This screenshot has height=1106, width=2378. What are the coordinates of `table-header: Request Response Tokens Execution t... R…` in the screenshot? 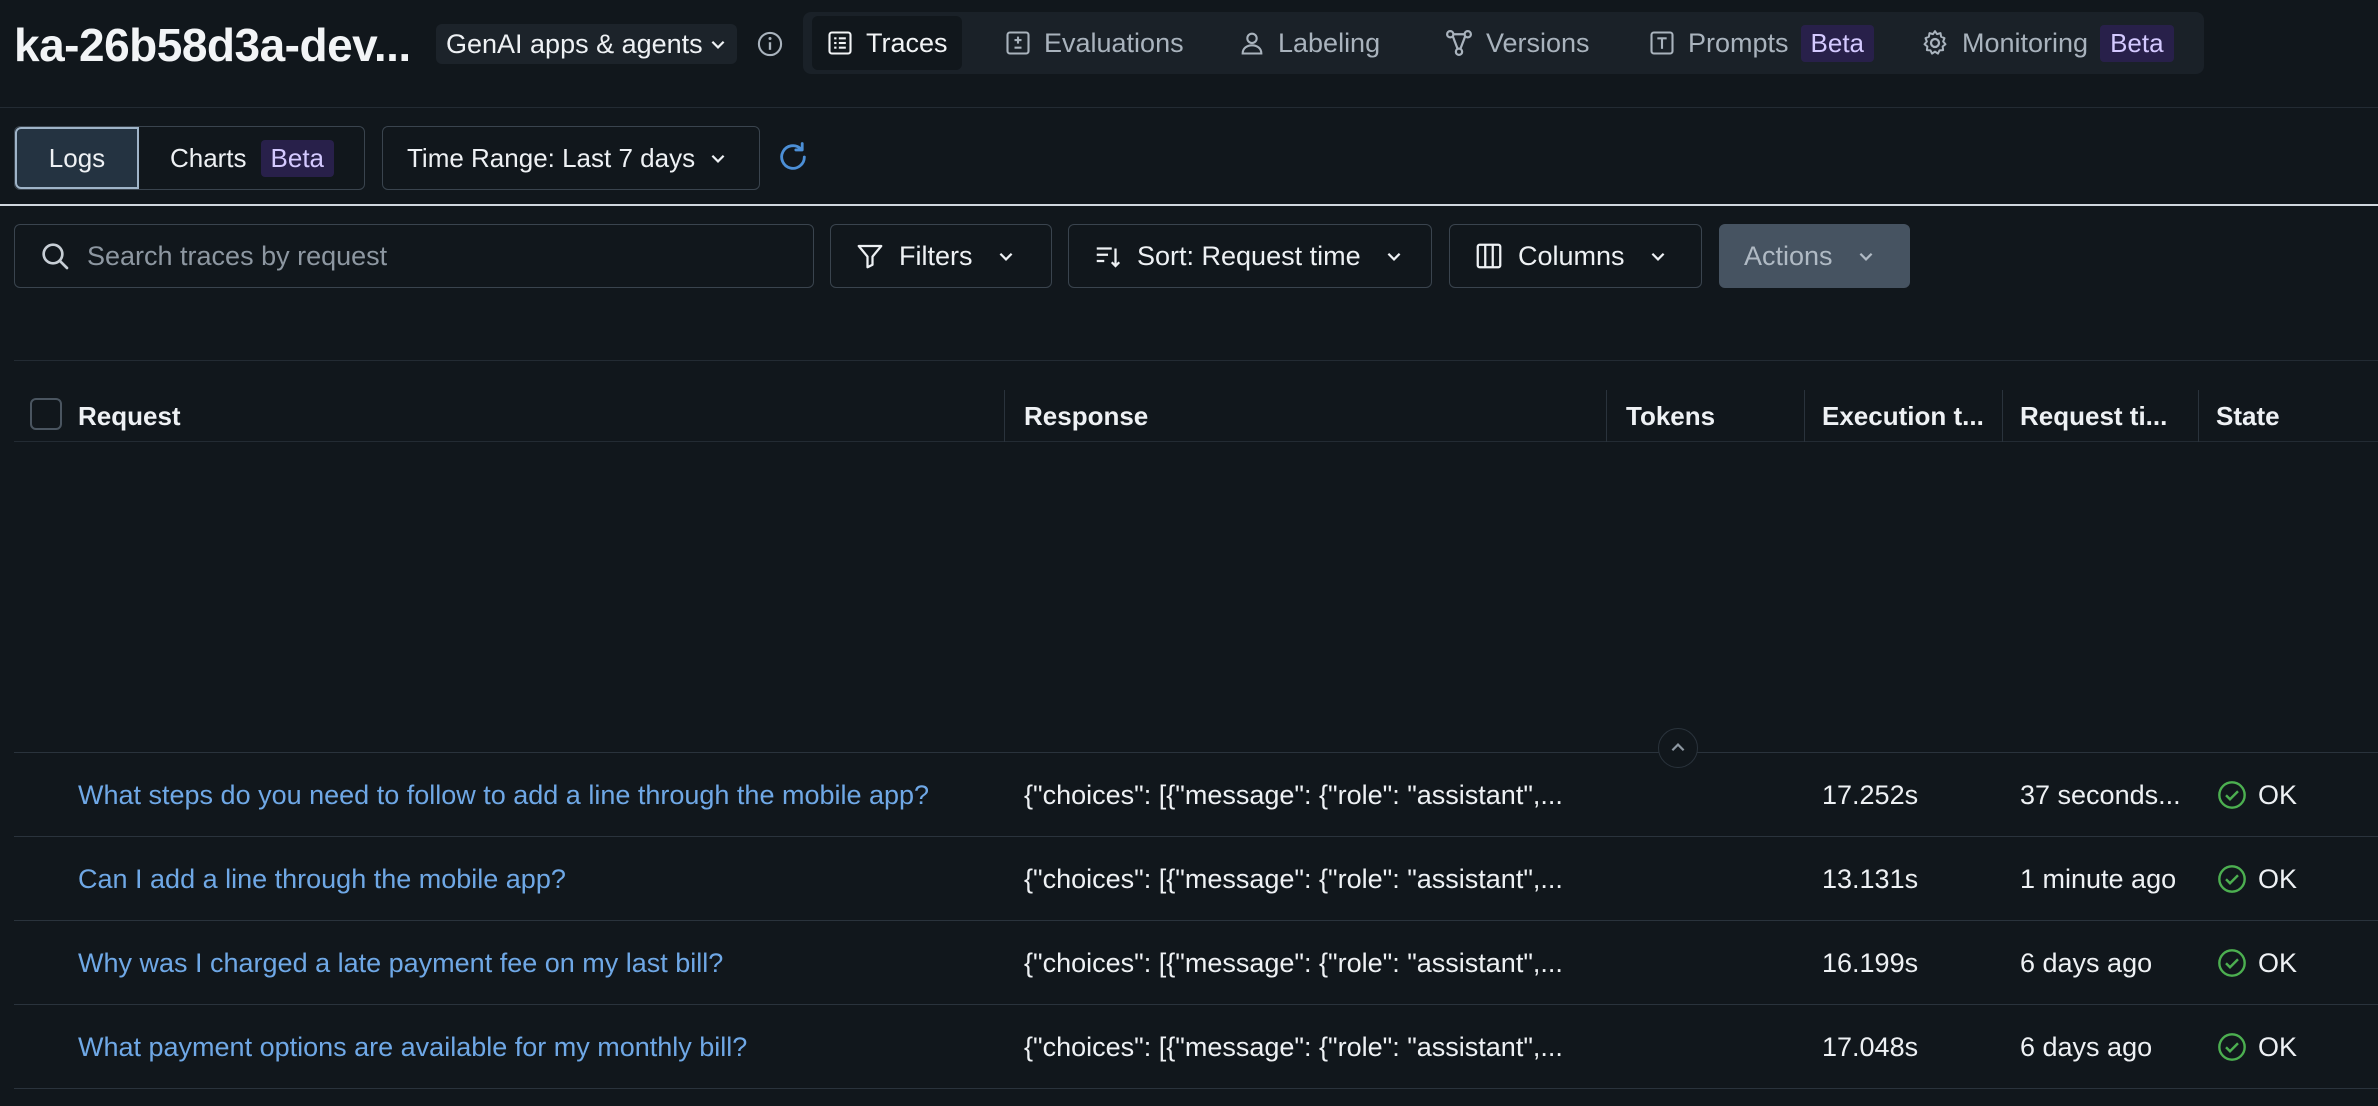 It's located at (1196, 416).